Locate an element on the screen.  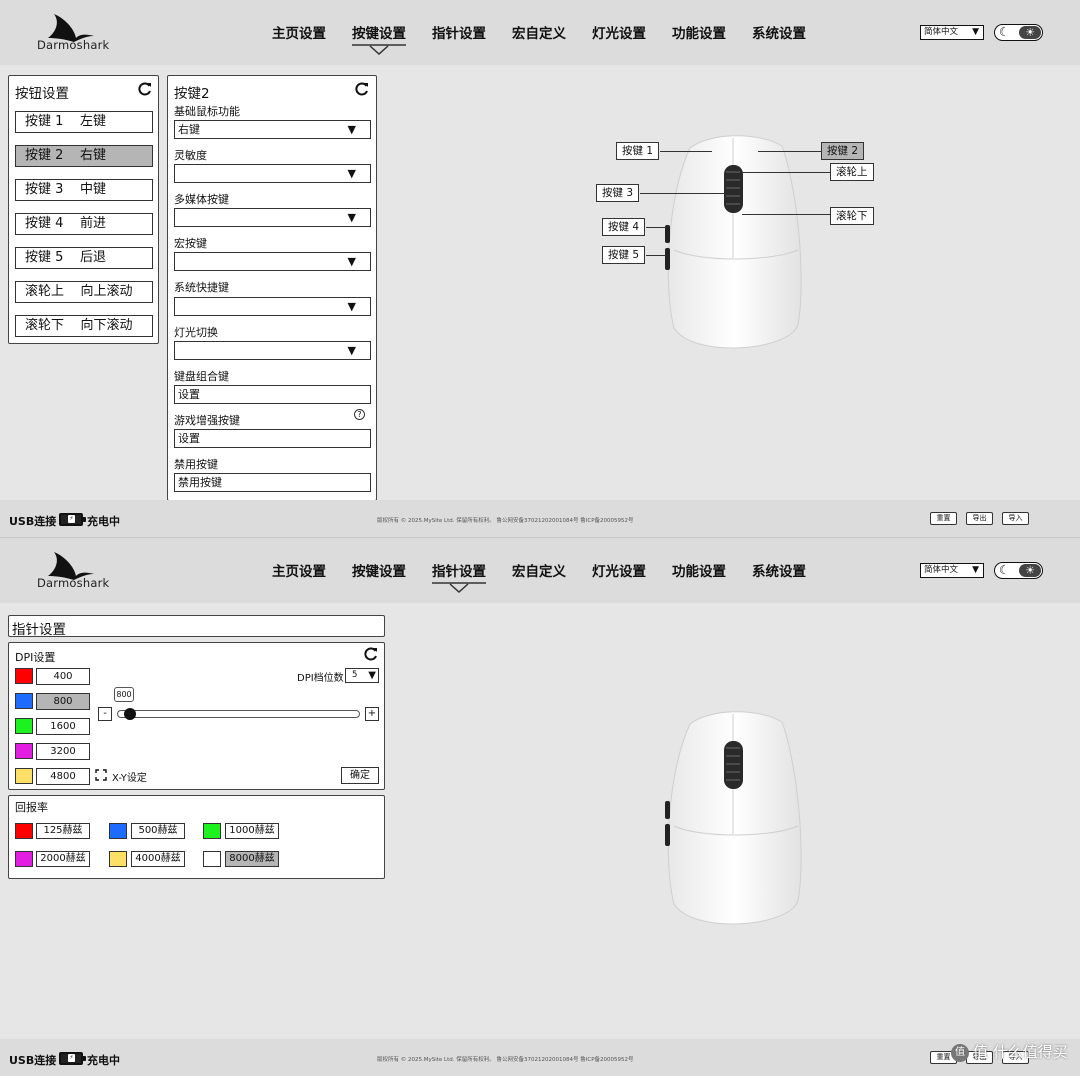
xy-setting-label: X-Y设定 is located at coordinates (129, 776).